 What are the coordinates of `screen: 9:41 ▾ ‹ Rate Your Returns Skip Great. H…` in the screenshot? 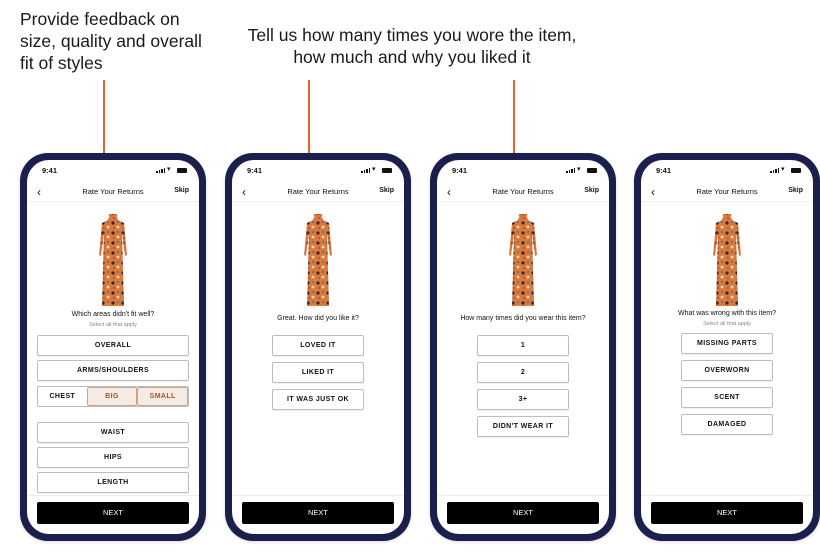 It's located at (318, 347).